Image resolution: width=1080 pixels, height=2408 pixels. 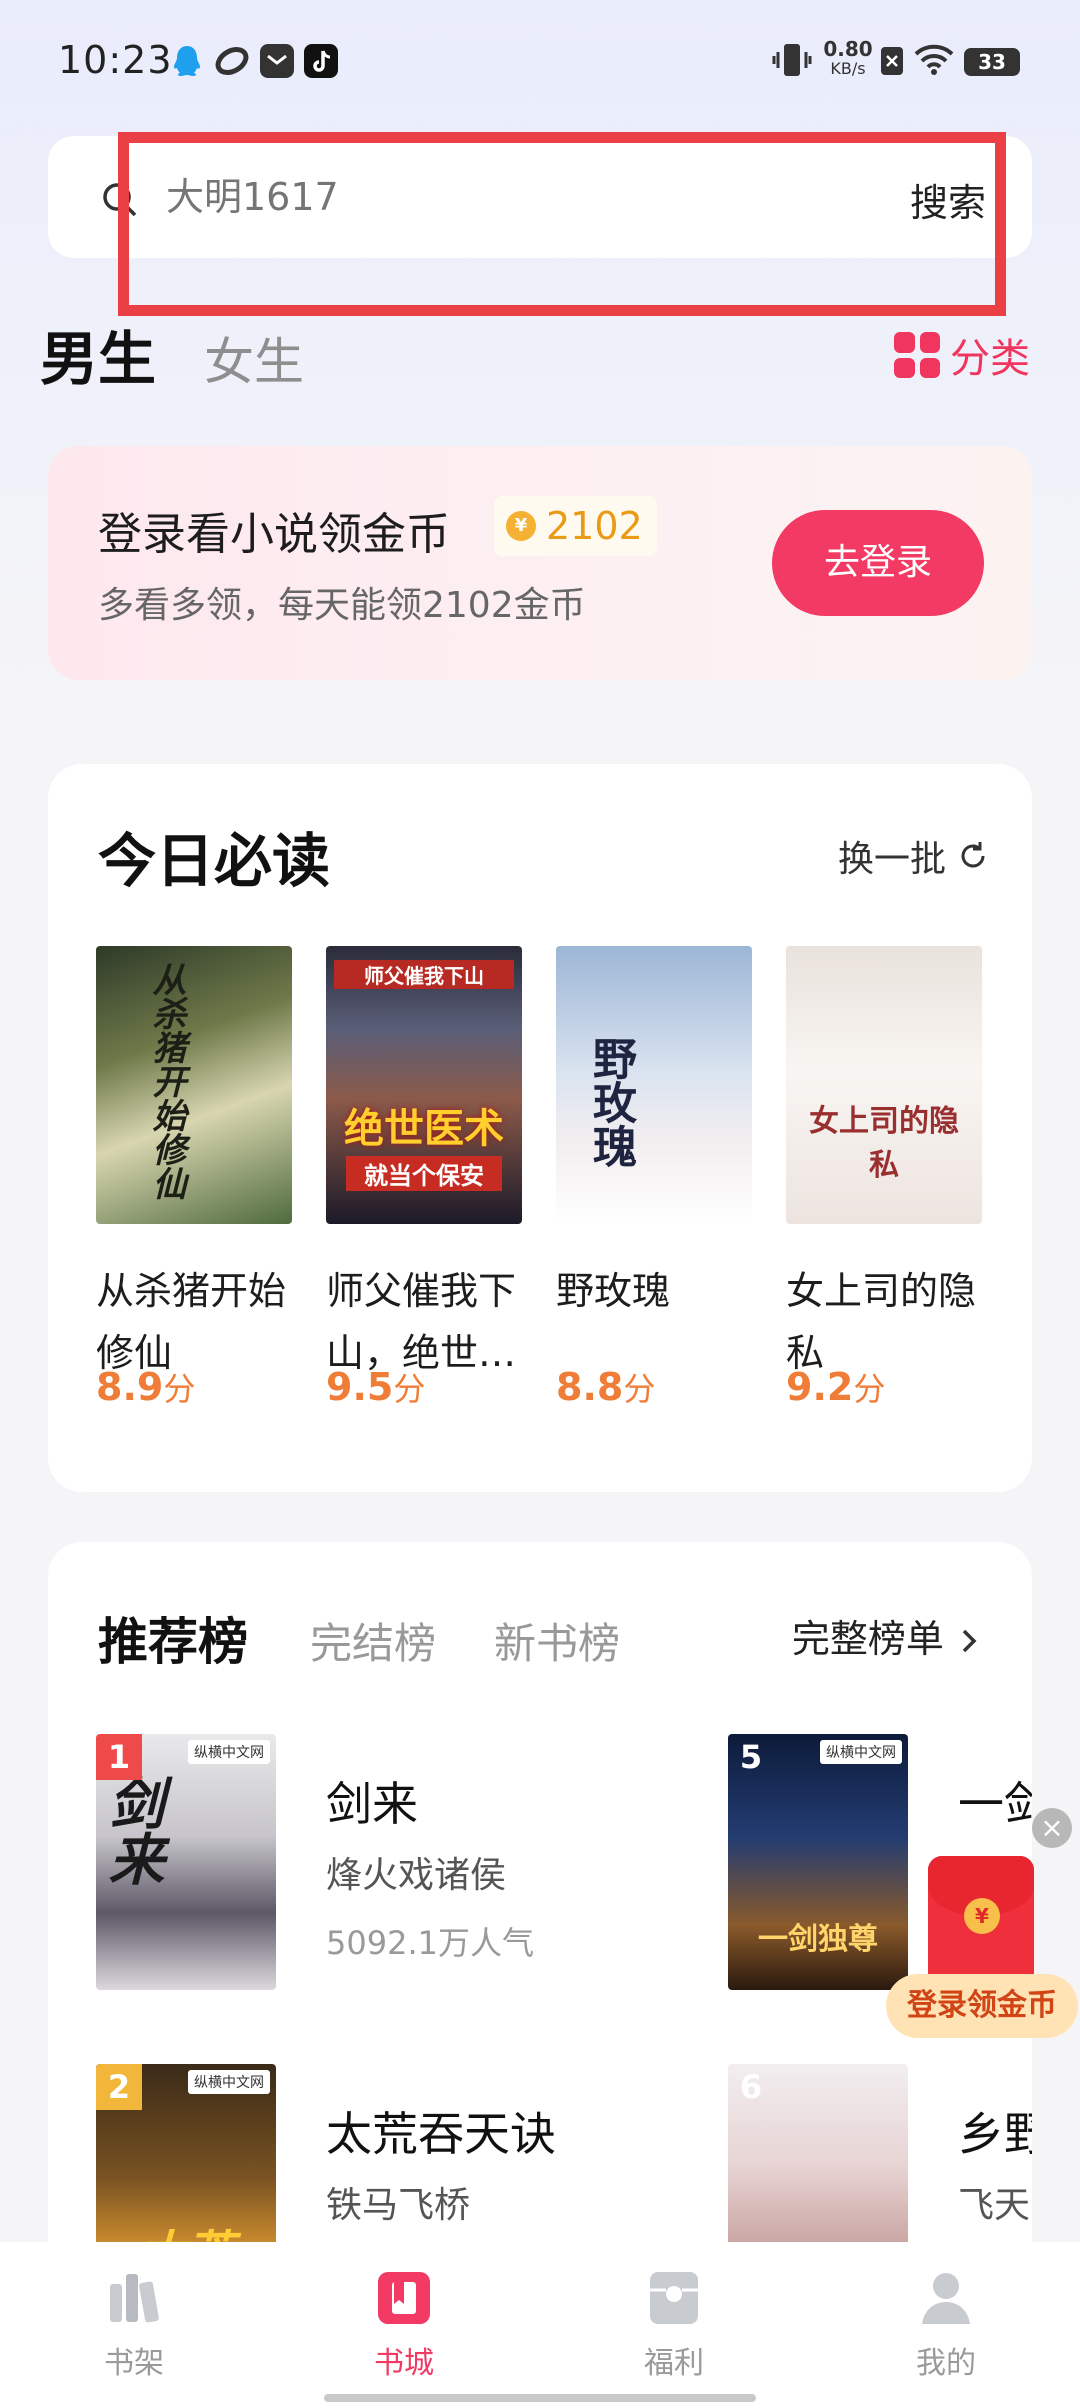 I want to click on tab-finished-rank: 完结榜, so click(x=373, y=1640).